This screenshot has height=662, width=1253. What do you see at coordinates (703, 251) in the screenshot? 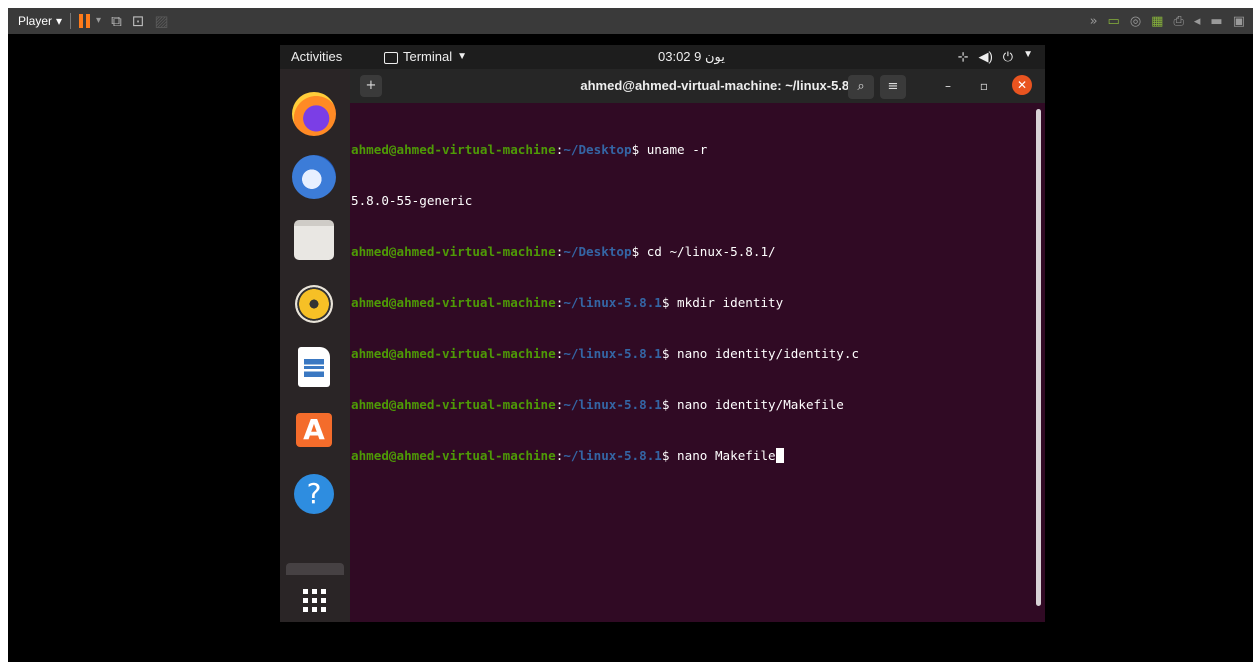
I see `command-text: $ cd ~/linux-5.8.1/` at bounding box center [703, 251].